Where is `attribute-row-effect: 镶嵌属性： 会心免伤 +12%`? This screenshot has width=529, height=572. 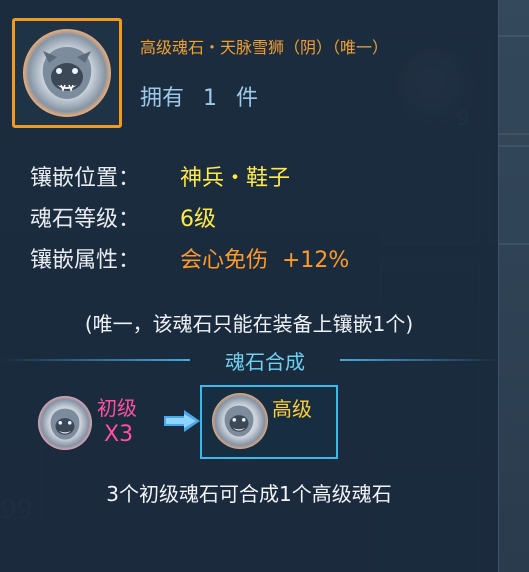 attribute-row-effect: 镶嵌属性： 会心免伤 +12% is located at coordinates (189, 258).